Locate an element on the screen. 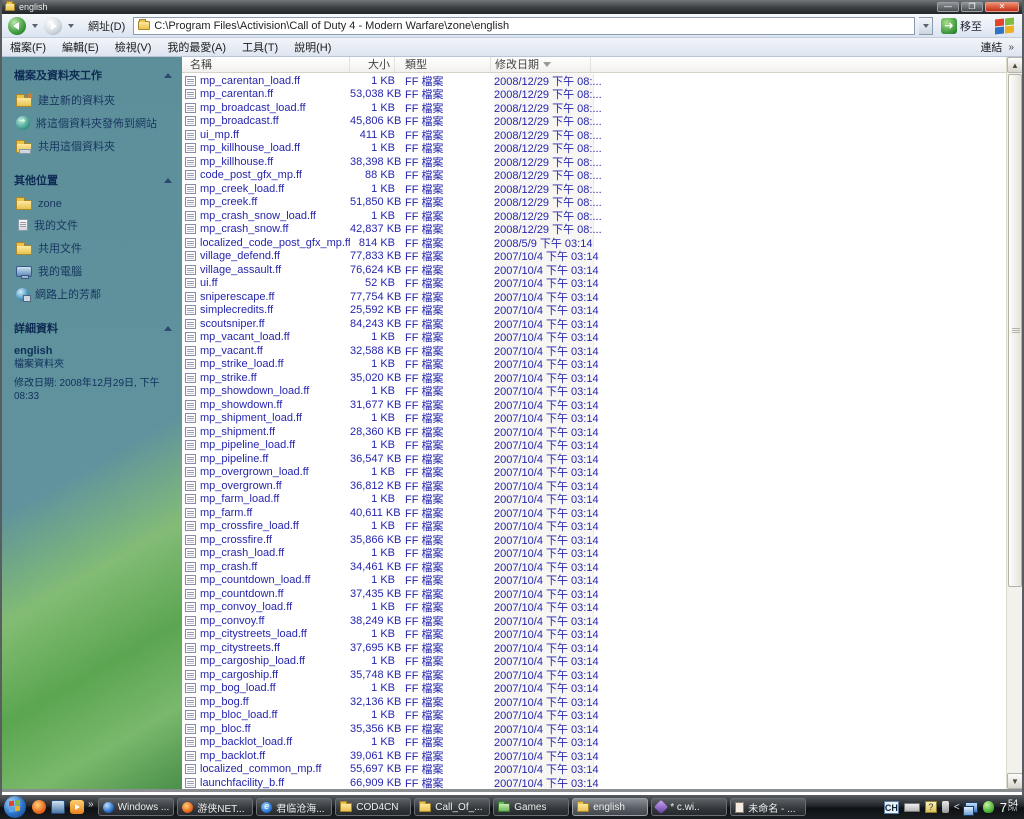  scroll-up-button: ▲ is located at coordinates (1014, 65).